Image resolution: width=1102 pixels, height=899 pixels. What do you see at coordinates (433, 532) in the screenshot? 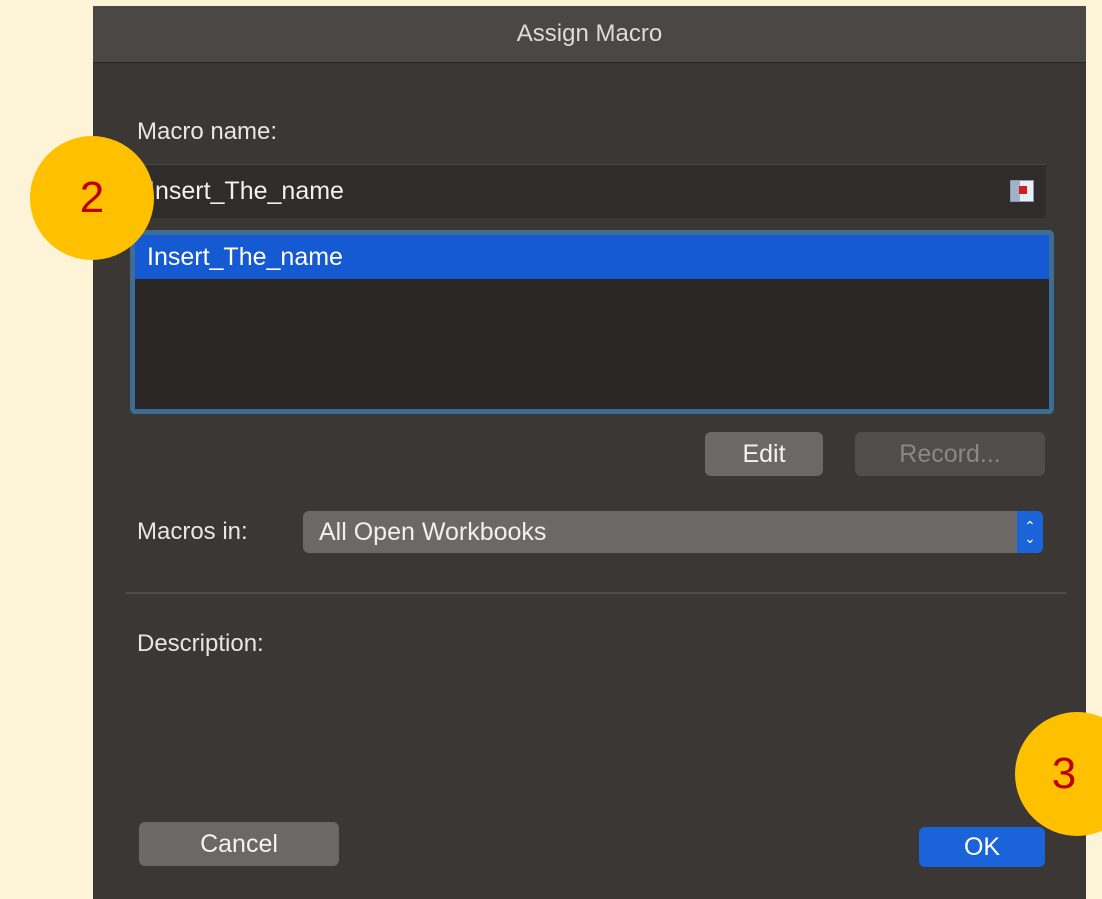
I see `macros-in-value: All Open Workbooks` at bounding box center [433, 532].